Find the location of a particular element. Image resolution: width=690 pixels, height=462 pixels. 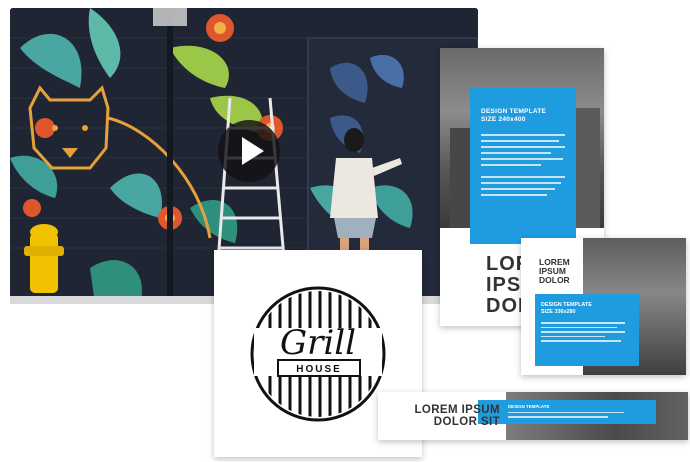

banner-line-1: LOREM IPSUM is located at coordinates (457, 410).